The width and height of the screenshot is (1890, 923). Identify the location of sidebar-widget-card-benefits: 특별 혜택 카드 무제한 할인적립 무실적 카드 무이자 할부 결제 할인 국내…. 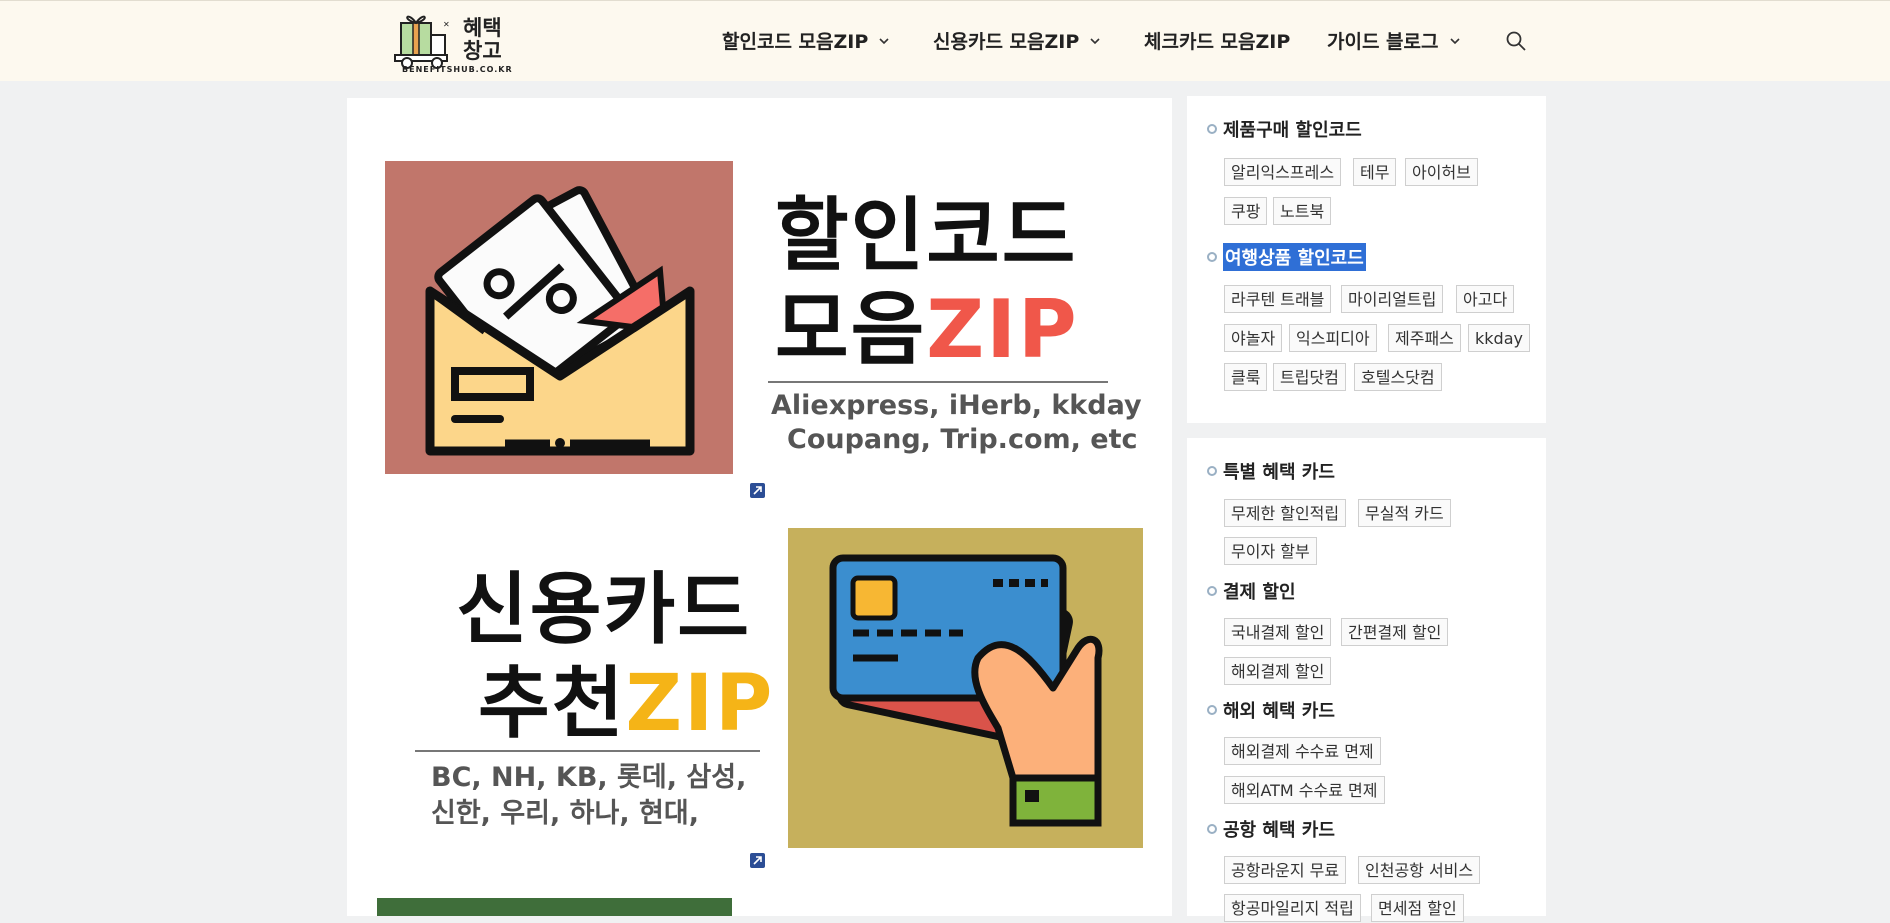
(1366, 680).